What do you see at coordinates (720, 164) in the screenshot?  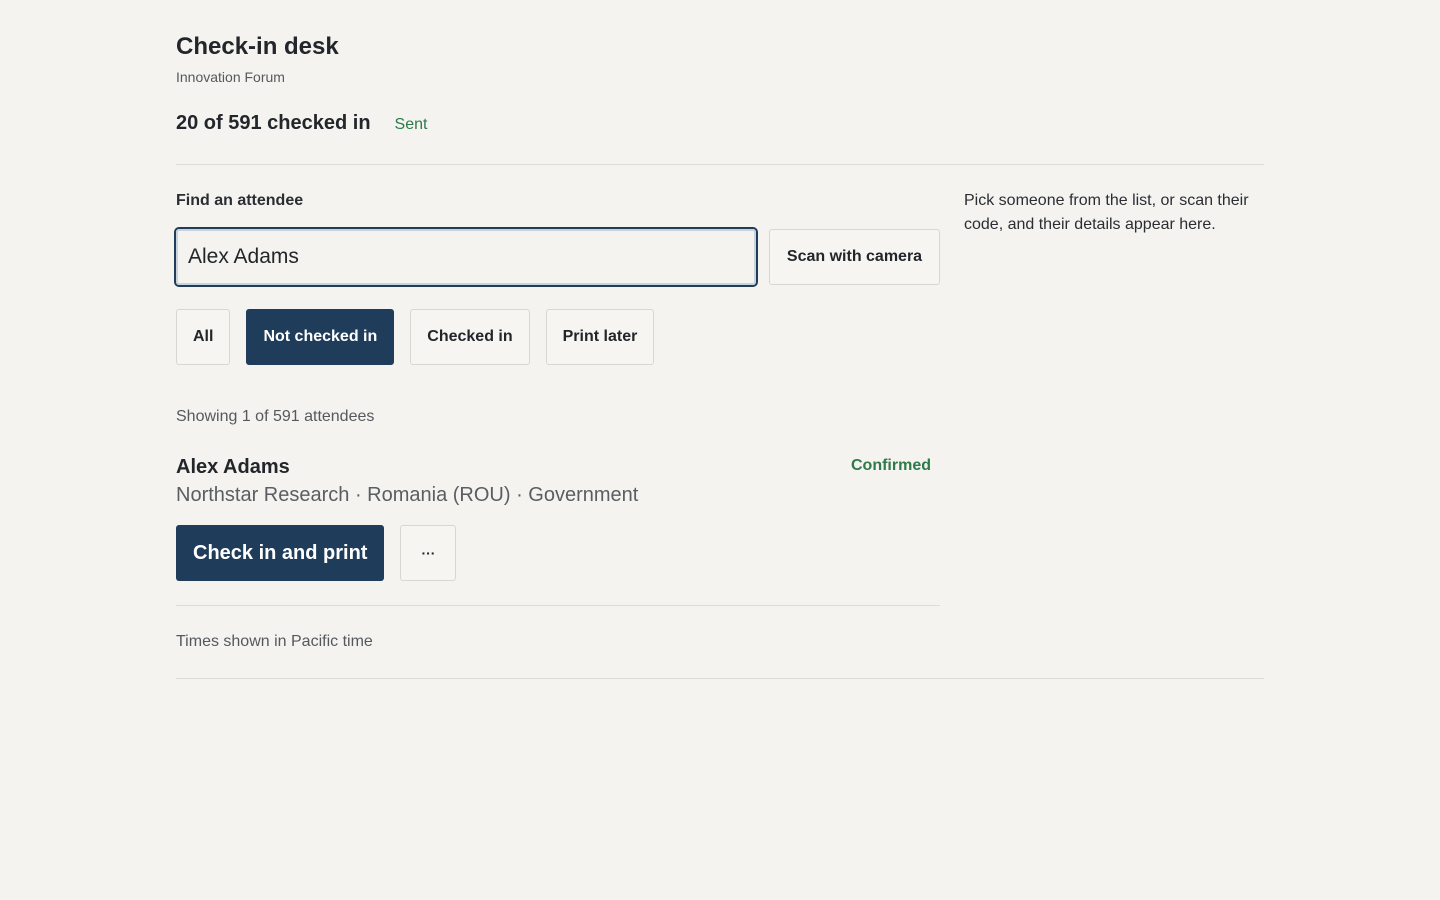 I see `header-divider` at bounding box center [720, 164].